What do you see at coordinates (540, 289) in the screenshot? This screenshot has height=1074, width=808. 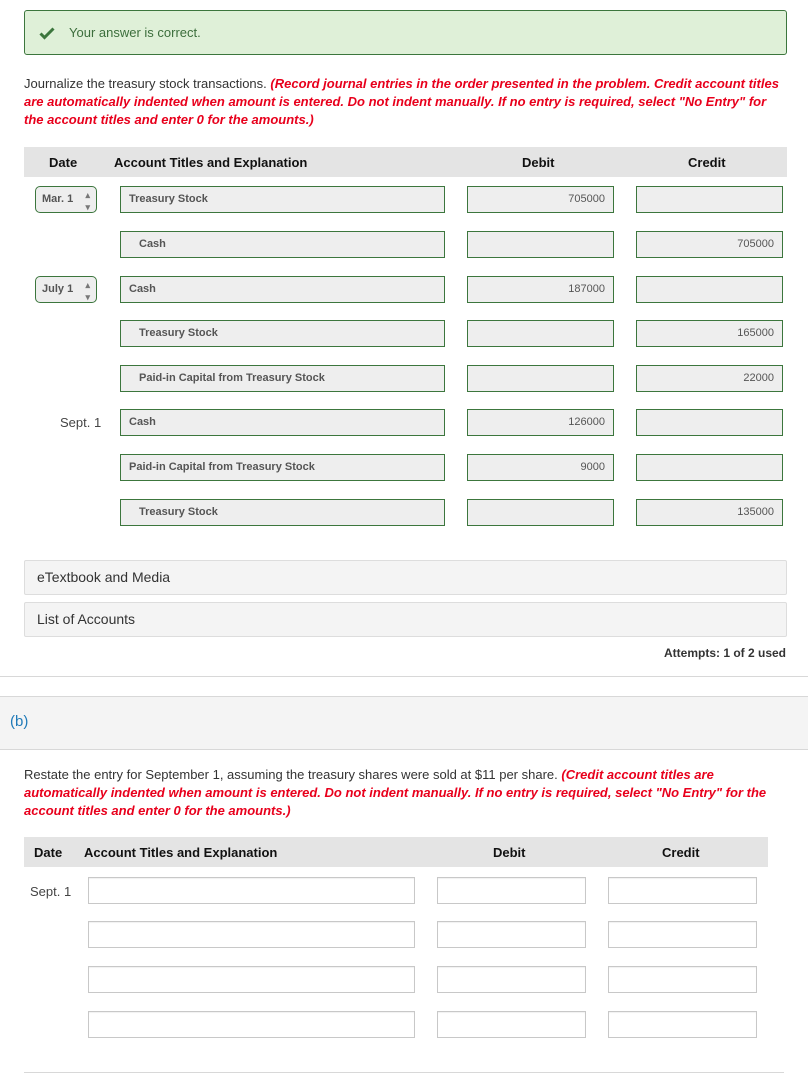 I see `debit-input: 187000` at bounding box center [540, 289].